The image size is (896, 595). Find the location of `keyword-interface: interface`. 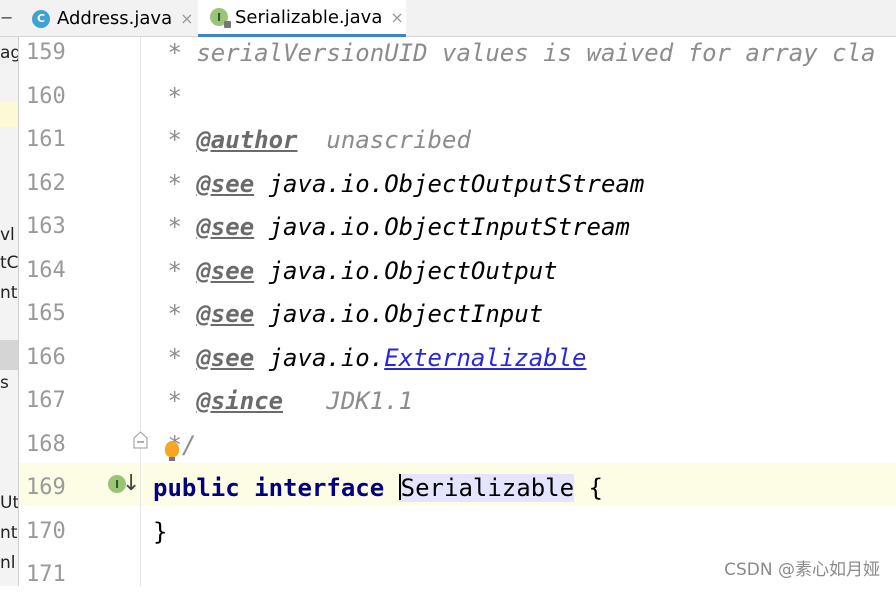

keyword-interface: interface is located at coordinates (319, 488).